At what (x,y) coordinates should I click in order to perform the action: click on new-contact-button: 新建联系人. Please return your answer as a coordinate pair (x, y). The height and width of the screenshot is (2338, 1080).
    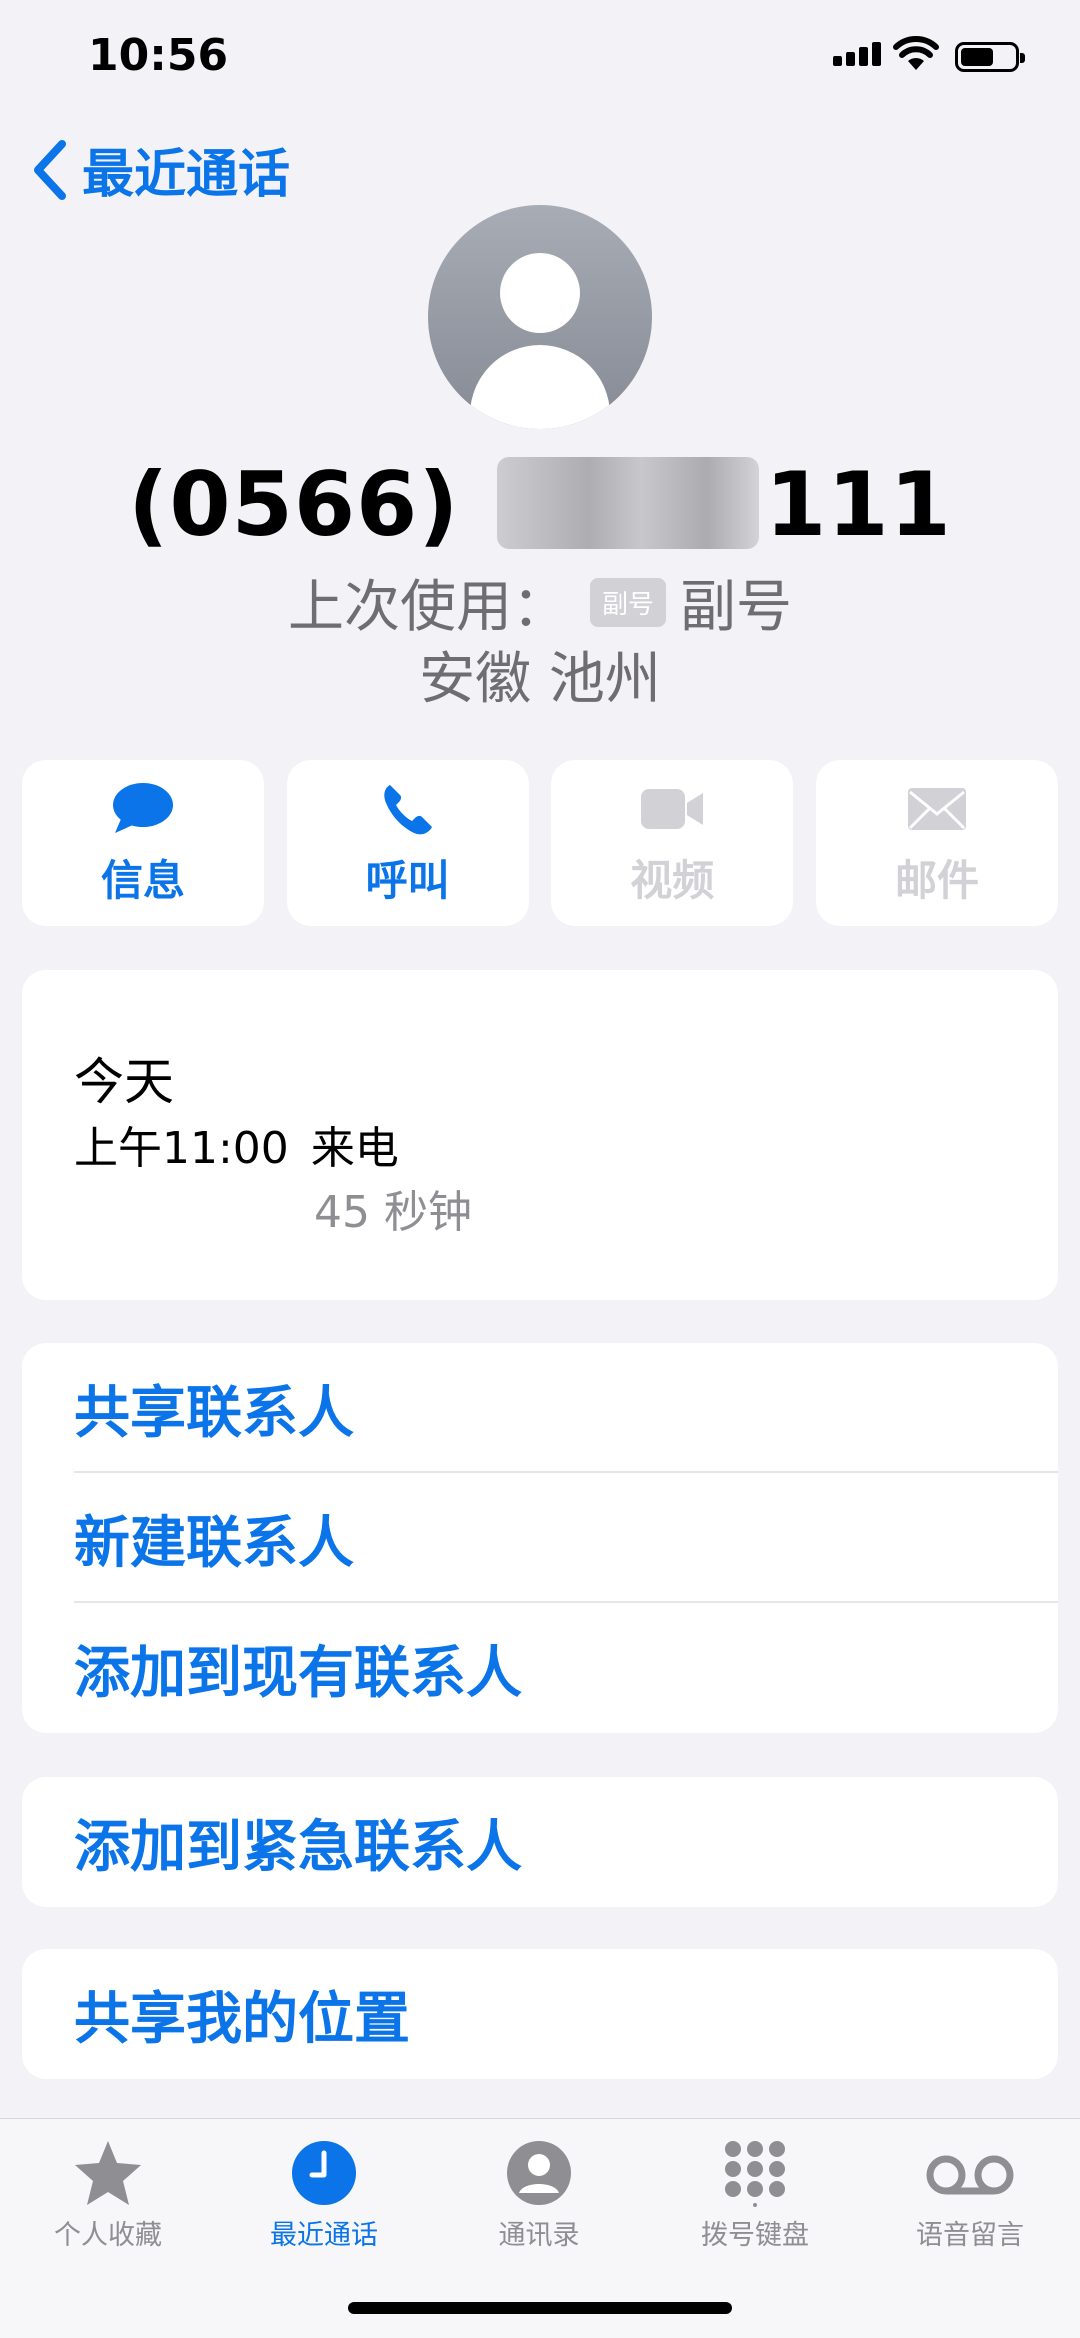
    Looking at the image, I should click on (540, 1538).